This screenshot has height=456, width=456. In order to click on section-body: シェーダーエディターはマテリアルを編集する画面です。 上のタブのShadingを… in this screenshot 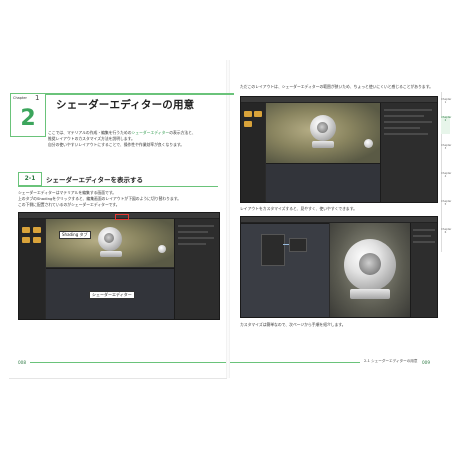, I will do `click(118, 198)`.